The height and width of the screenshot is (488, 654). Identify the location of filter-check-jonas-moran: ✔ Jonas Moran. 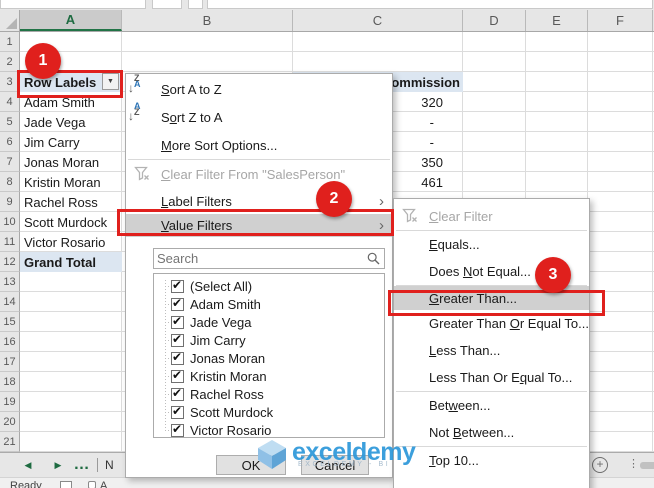
(269, 358).